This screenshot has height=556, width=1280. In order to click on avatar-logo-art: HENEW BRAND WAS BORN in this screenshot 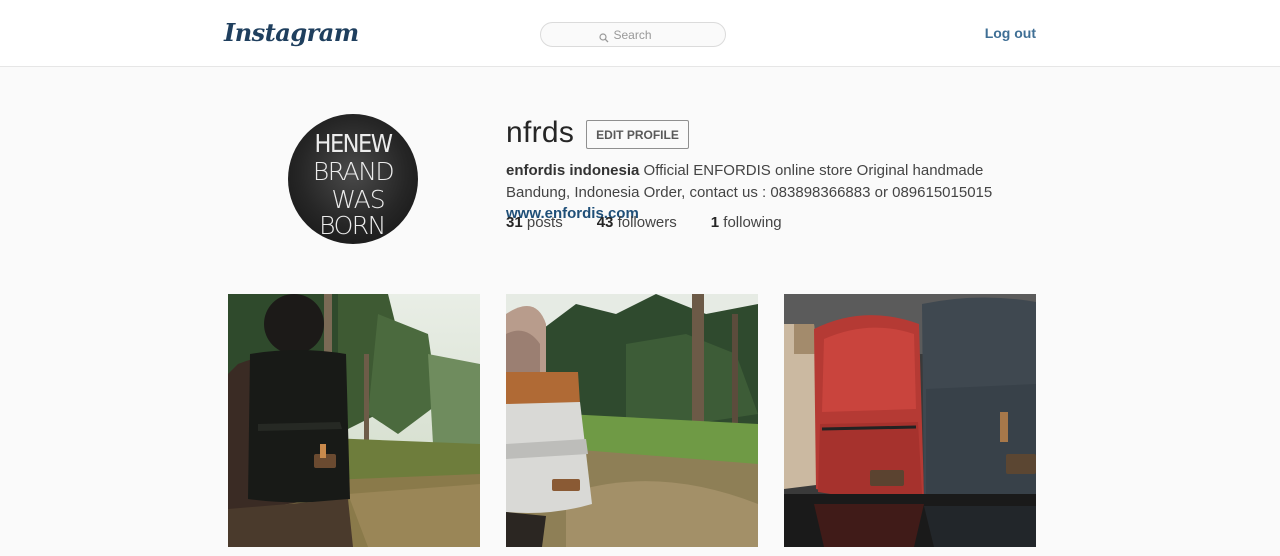, I will do `click(354, 184)`.